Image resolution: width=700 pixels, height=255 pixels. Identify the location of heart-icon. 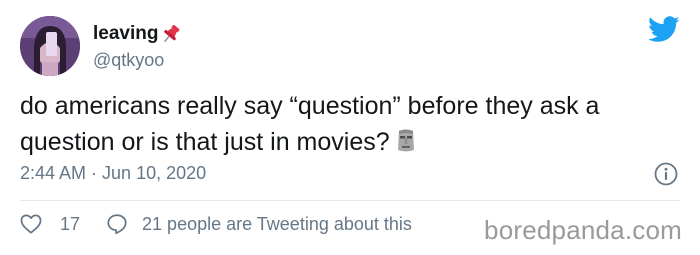
(31, 224).